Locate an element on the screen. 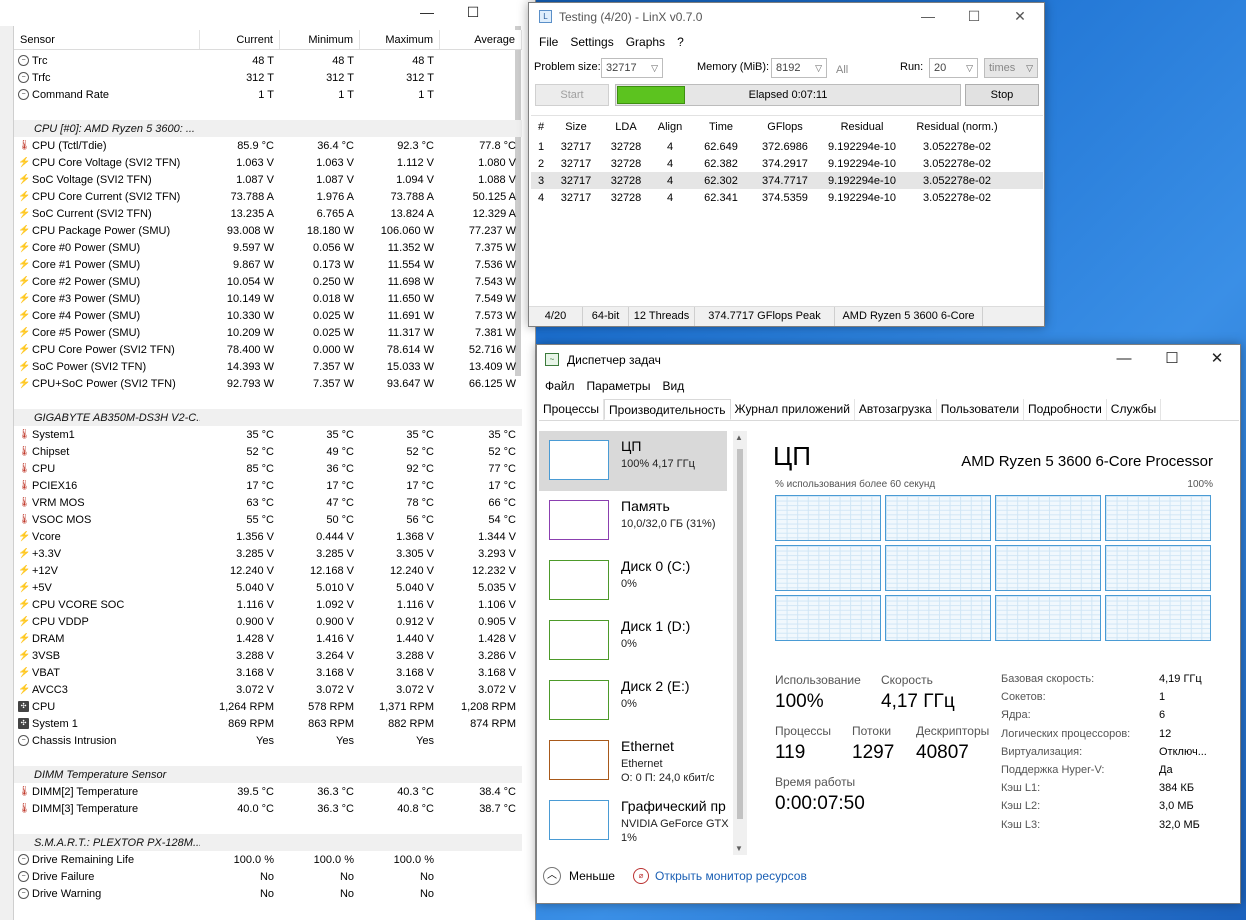 Image resolution: width=1246 pixels, height=920 pixels. scroll-down-icon: ▼ is located at coordinates (739, 848).